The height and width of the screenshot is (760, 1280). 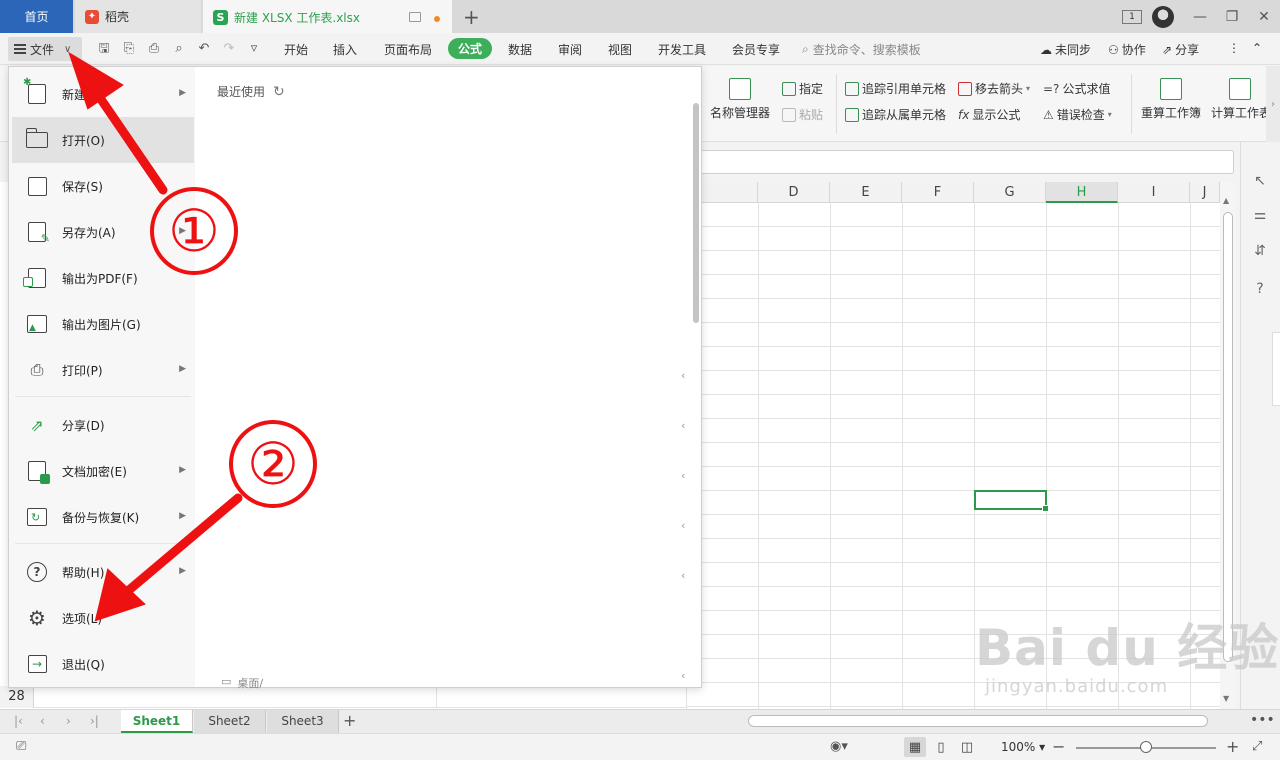 I want to click on tab-daoke: ✦ 稻壳, so click(x=138, y=16).